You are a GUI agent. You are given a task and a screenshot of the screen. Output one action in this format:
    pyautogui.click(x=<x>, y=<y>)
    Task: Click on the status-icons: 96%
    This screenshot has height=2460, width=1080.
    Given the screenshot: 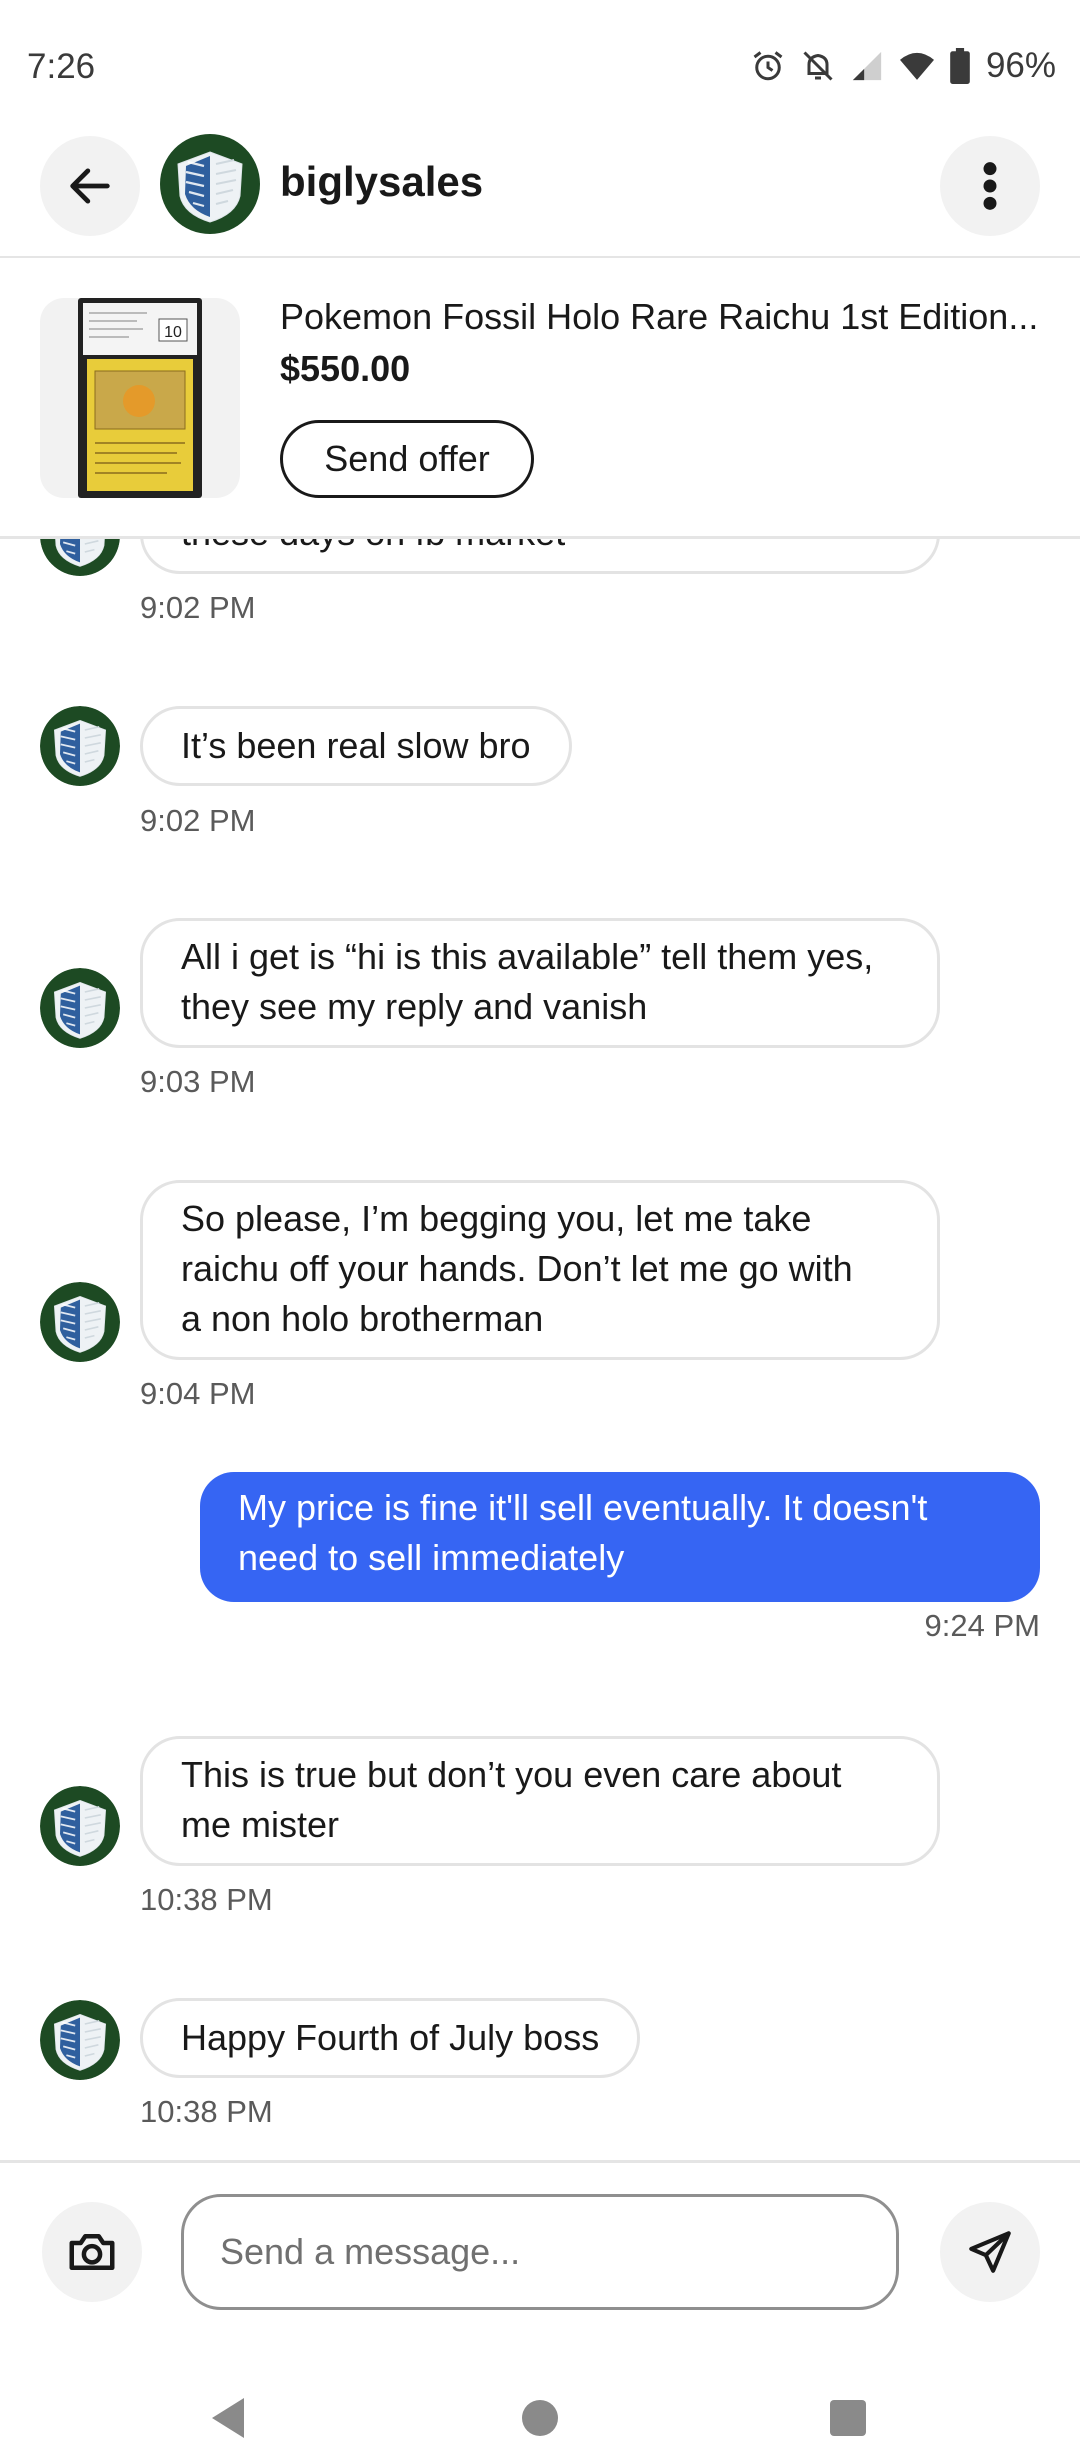 What is the action you would take?
    pyautogui.click(x=903, y=66)
    